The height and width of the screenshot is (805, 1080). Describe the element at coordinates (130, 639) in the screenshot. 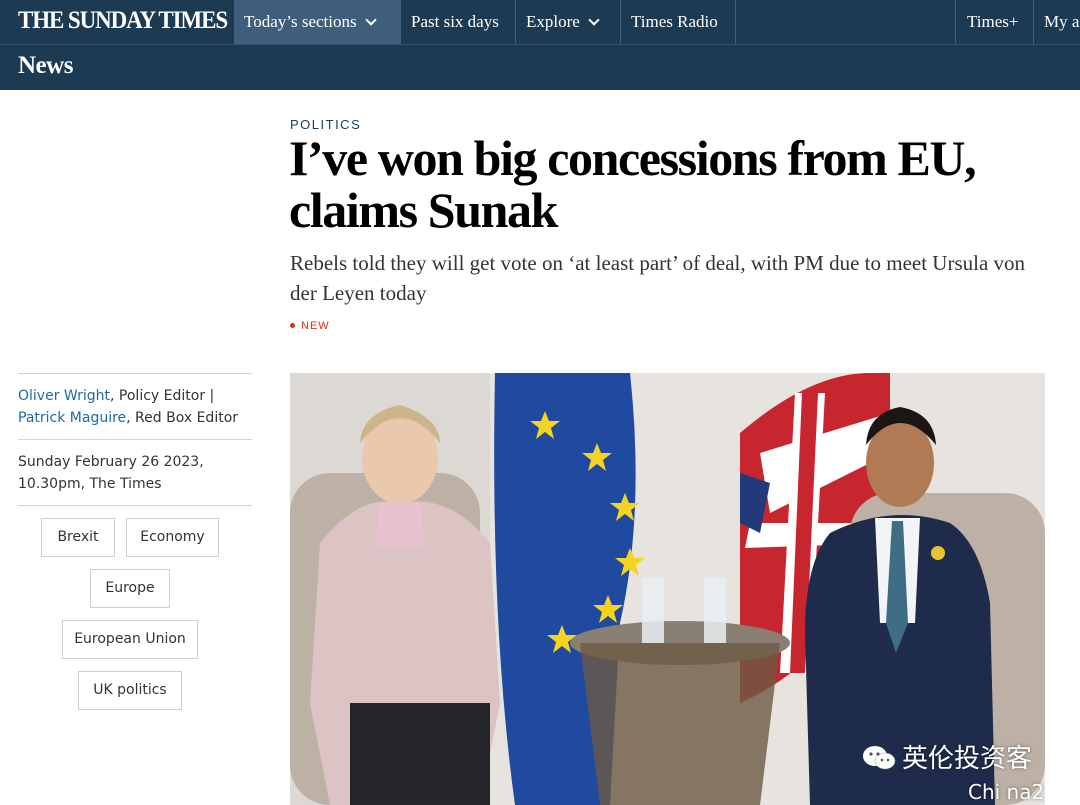

I see `tag-european-union: European Union` at that location.